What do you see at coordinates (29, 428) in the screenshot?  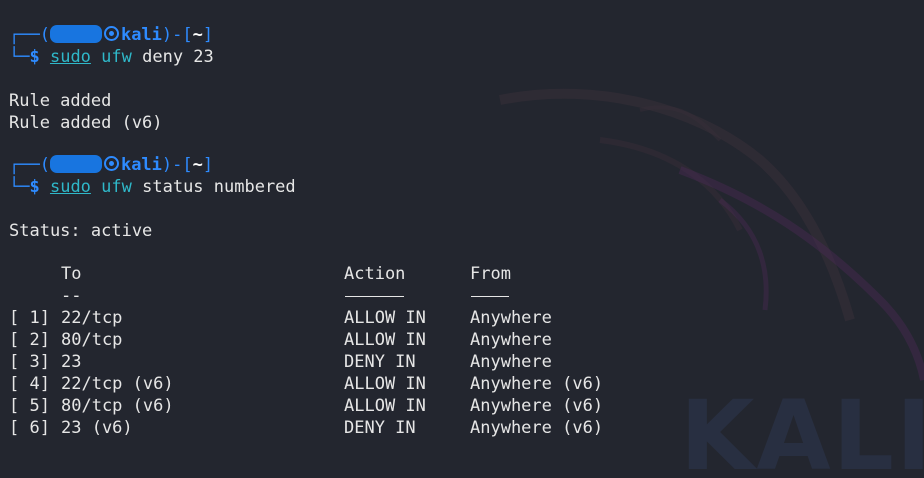 I see `table-row-num: [ 6]` at bounding box center [29, 428].